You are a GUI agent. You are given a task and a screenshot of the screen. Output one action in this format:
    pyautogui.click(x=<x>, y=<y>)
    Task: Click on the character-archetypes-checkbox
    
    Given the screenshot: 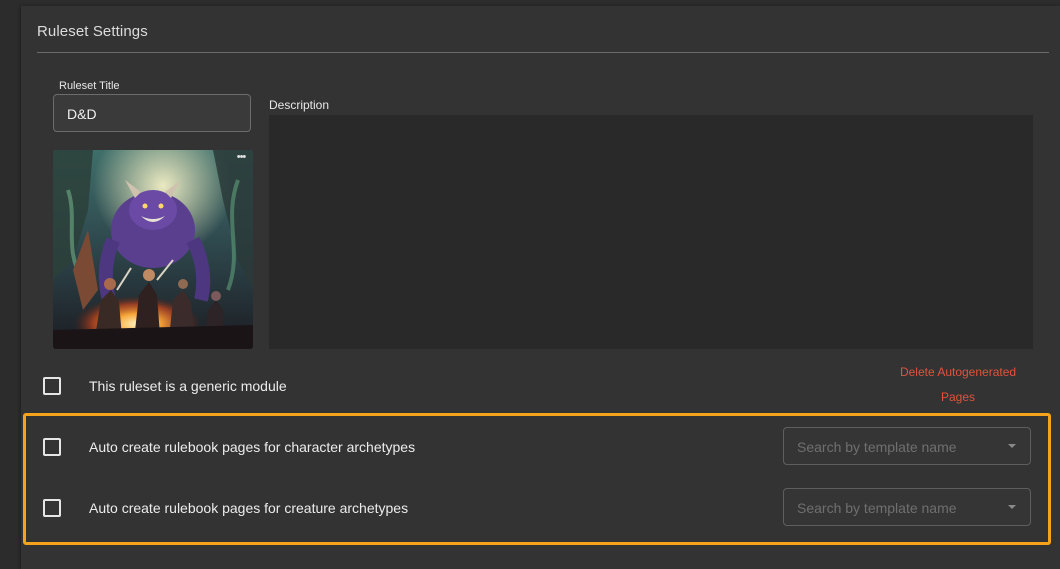 What is the action you would take?
    pyautogui.click(x=52, y=447)
    